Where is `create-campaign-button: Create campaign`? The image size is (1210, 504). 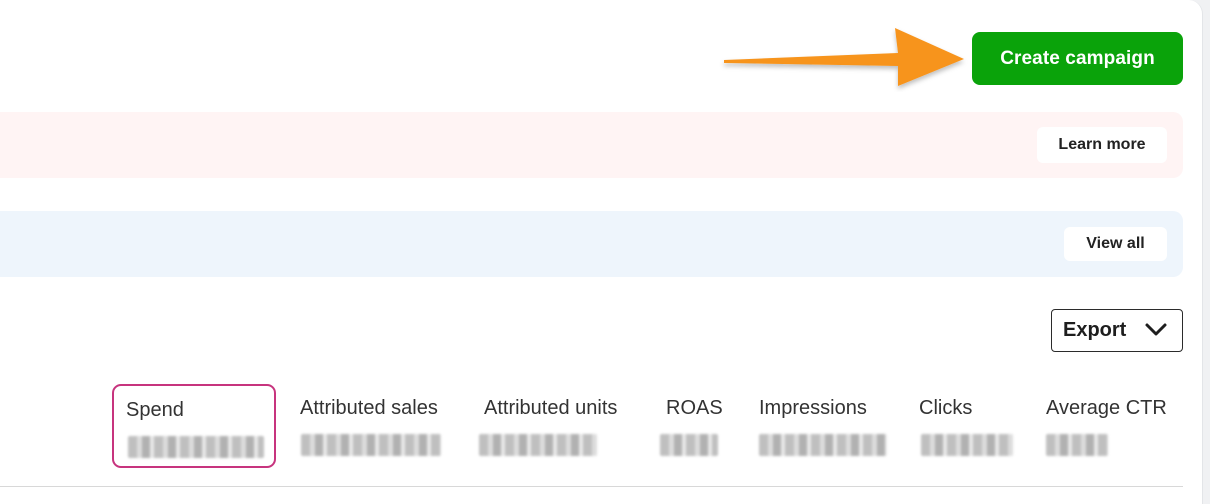 create-campaign-button: Create campaign is located at coordinates (1077, 58).